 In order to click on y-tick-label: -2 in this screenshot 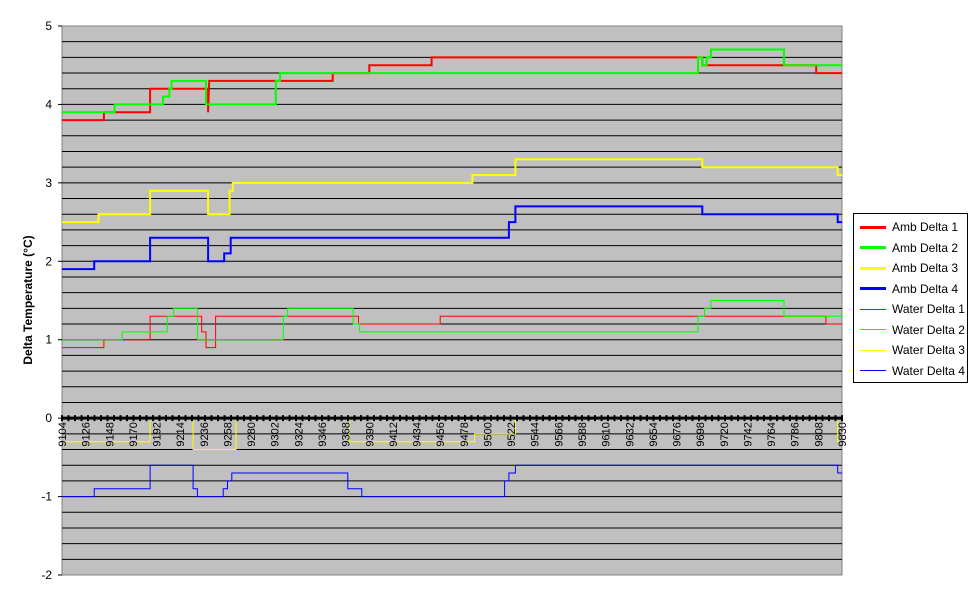, I will do `click(46, 575)`.